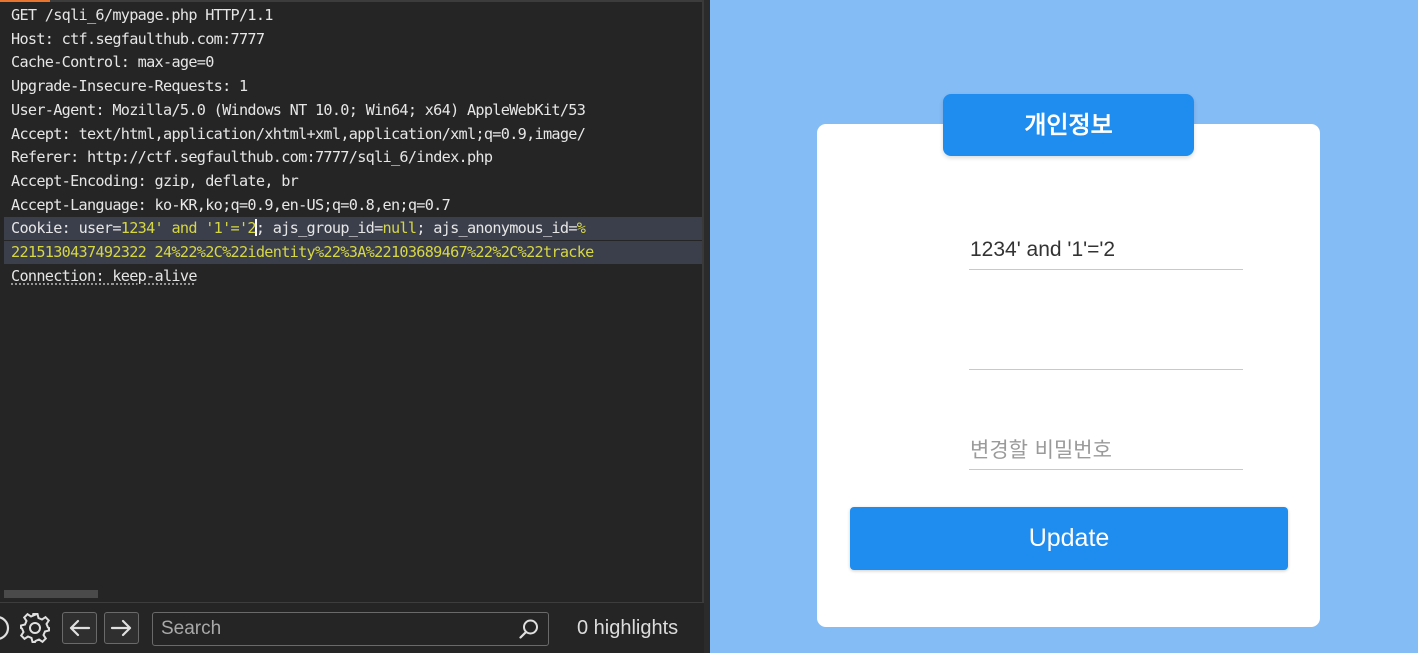 The height and width of the screenshot is (653, 1418). What do you see at coordinates (53, 275) in the screenshot?
I see `request-token: Connection` at bounding box center [53, 275].